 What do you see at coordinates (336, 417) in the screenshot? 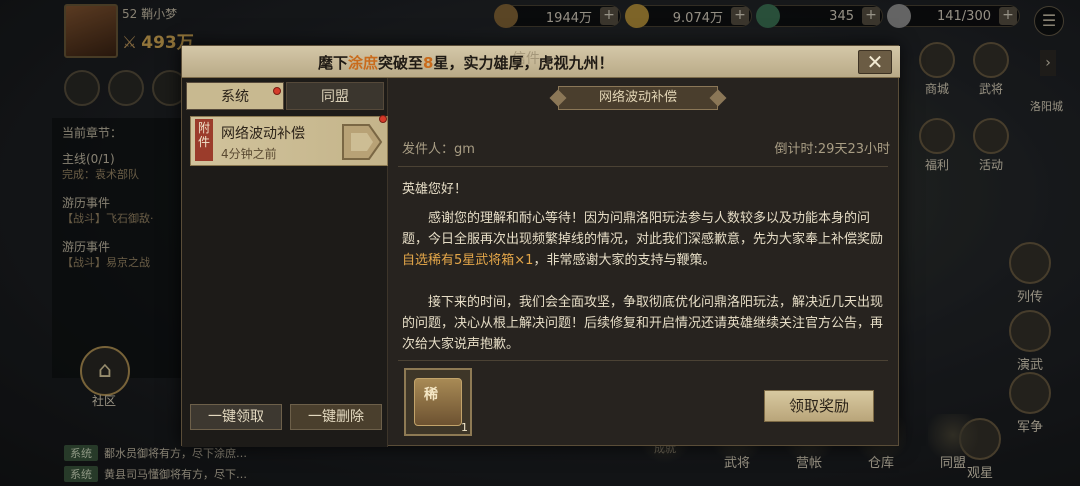
I see `delete-all-button: 一键删除` at bounding box center [336, 417].